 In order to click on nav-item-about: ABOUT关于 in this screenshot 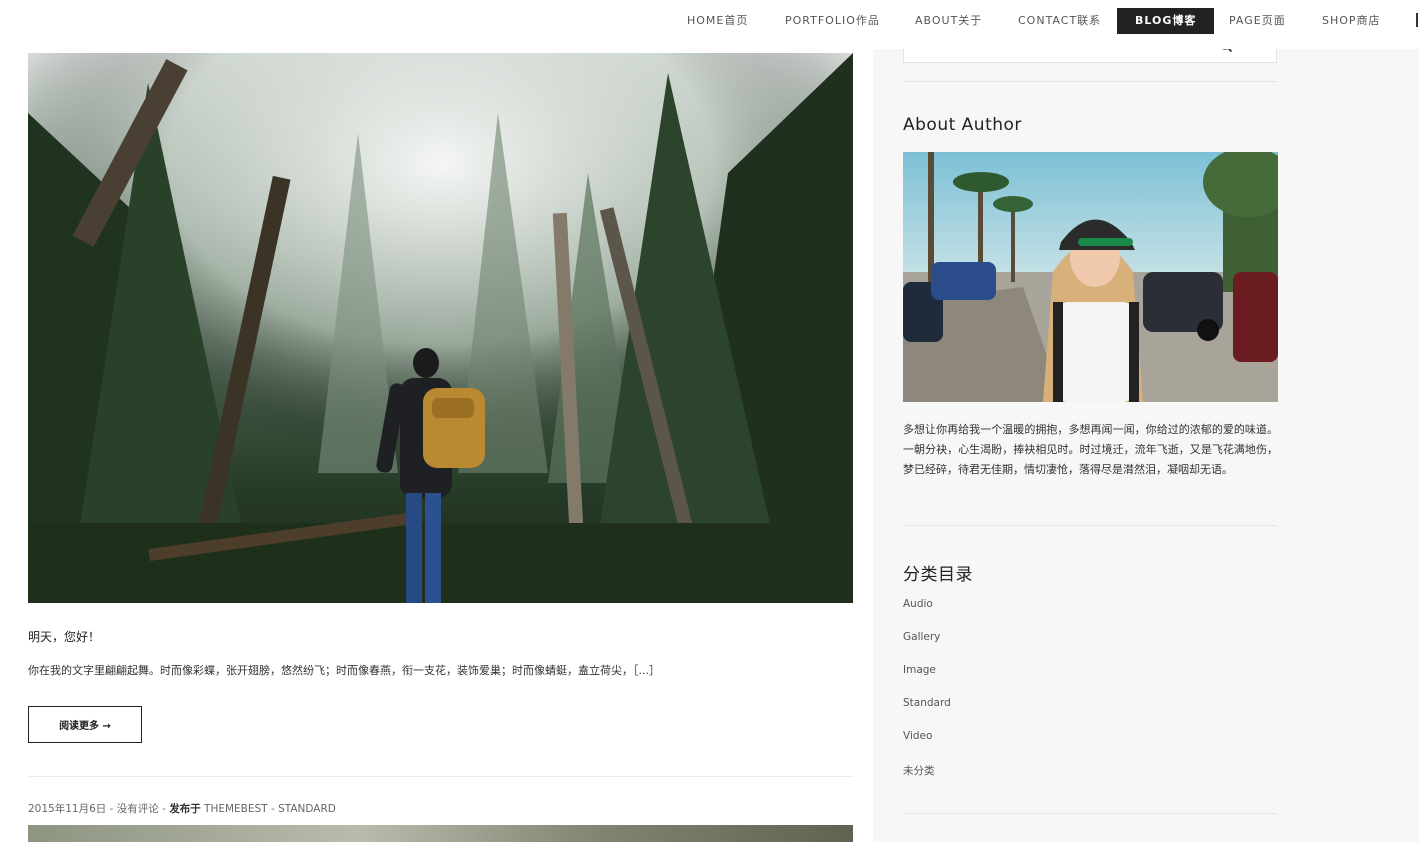, I will do `click(948, 21)`.